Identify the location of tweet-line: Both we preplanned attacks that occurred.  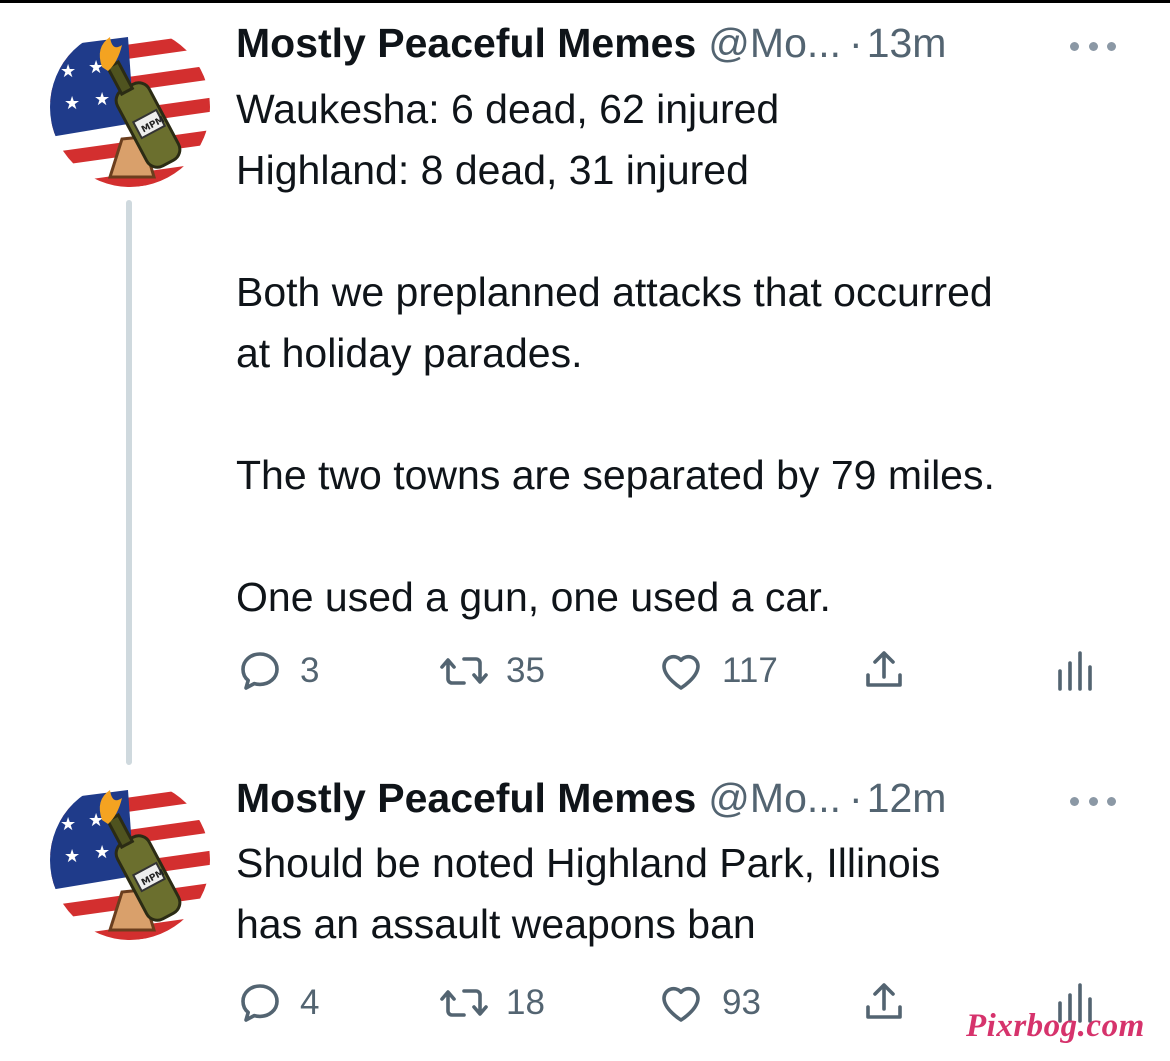
(614, 292).